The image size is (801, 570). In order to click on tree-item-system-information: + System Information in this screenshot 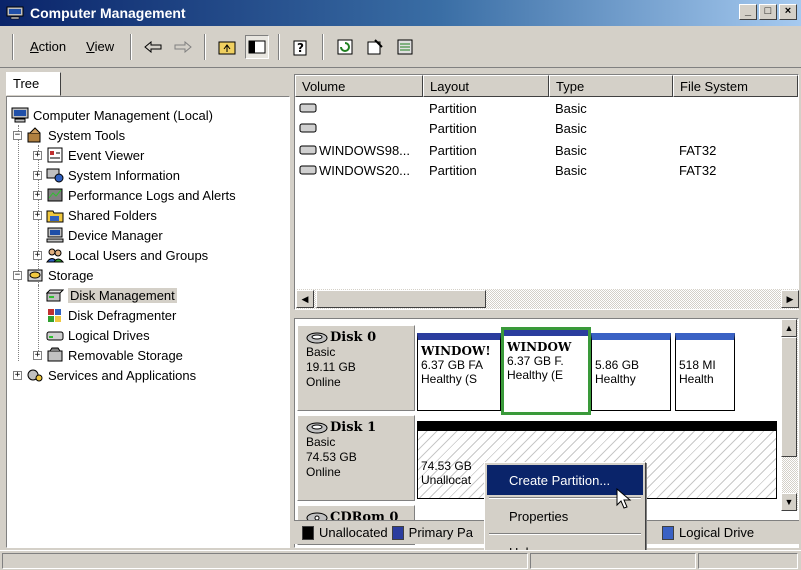, I will do `click(106, 175)`.